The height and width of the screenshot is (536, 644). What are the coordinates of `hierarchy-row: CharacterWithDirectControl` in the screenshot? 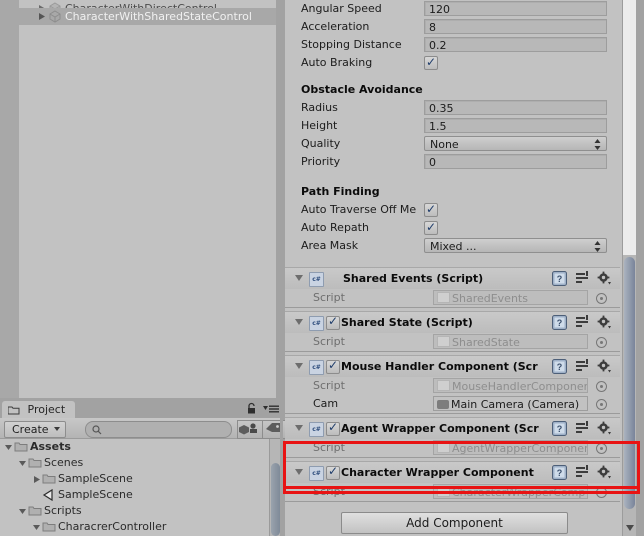 It's located at (141, 7).